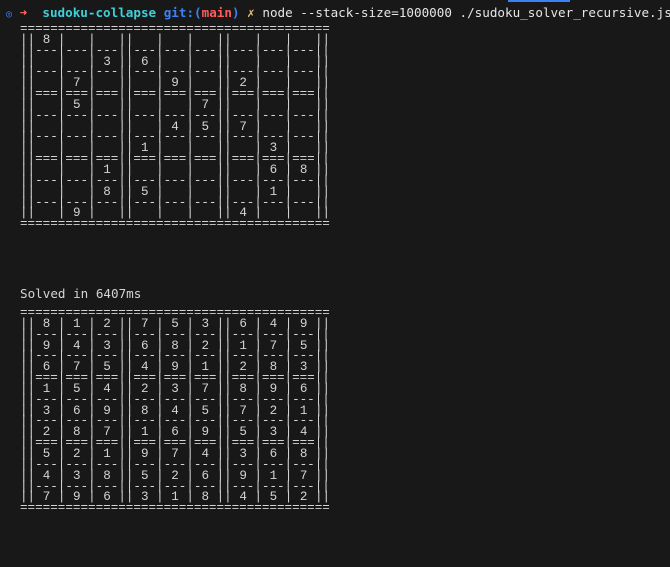 The image size is (670, 567). What do you see at coordinates (81, 293) in the screenshot?
I see `solve-status: Solved in 6407ms` at bounding box center [81, 293].